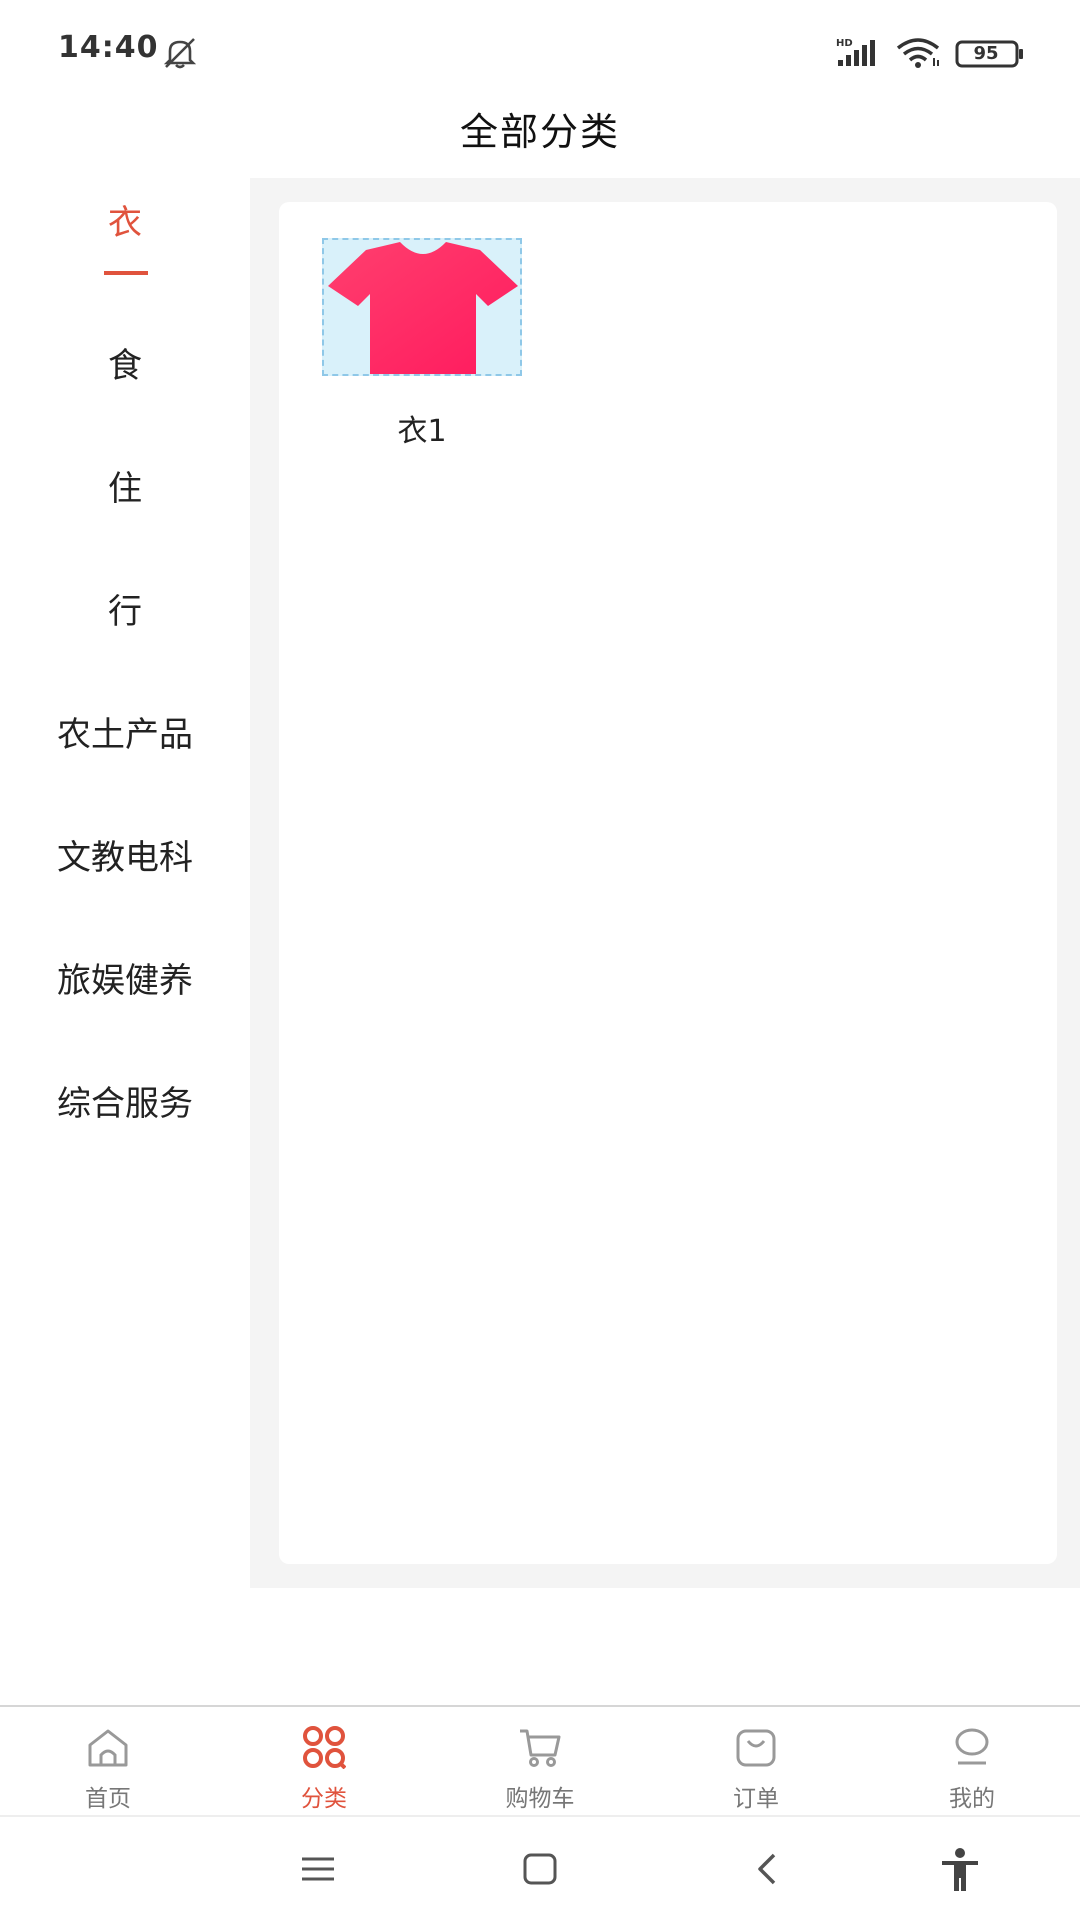 Image resolution: width=1080 pixels, height=1920 pixels. Describe the element at coordinates (756, 1799) in the screenshot. I see `tab-orders-label: 订单` at that location.